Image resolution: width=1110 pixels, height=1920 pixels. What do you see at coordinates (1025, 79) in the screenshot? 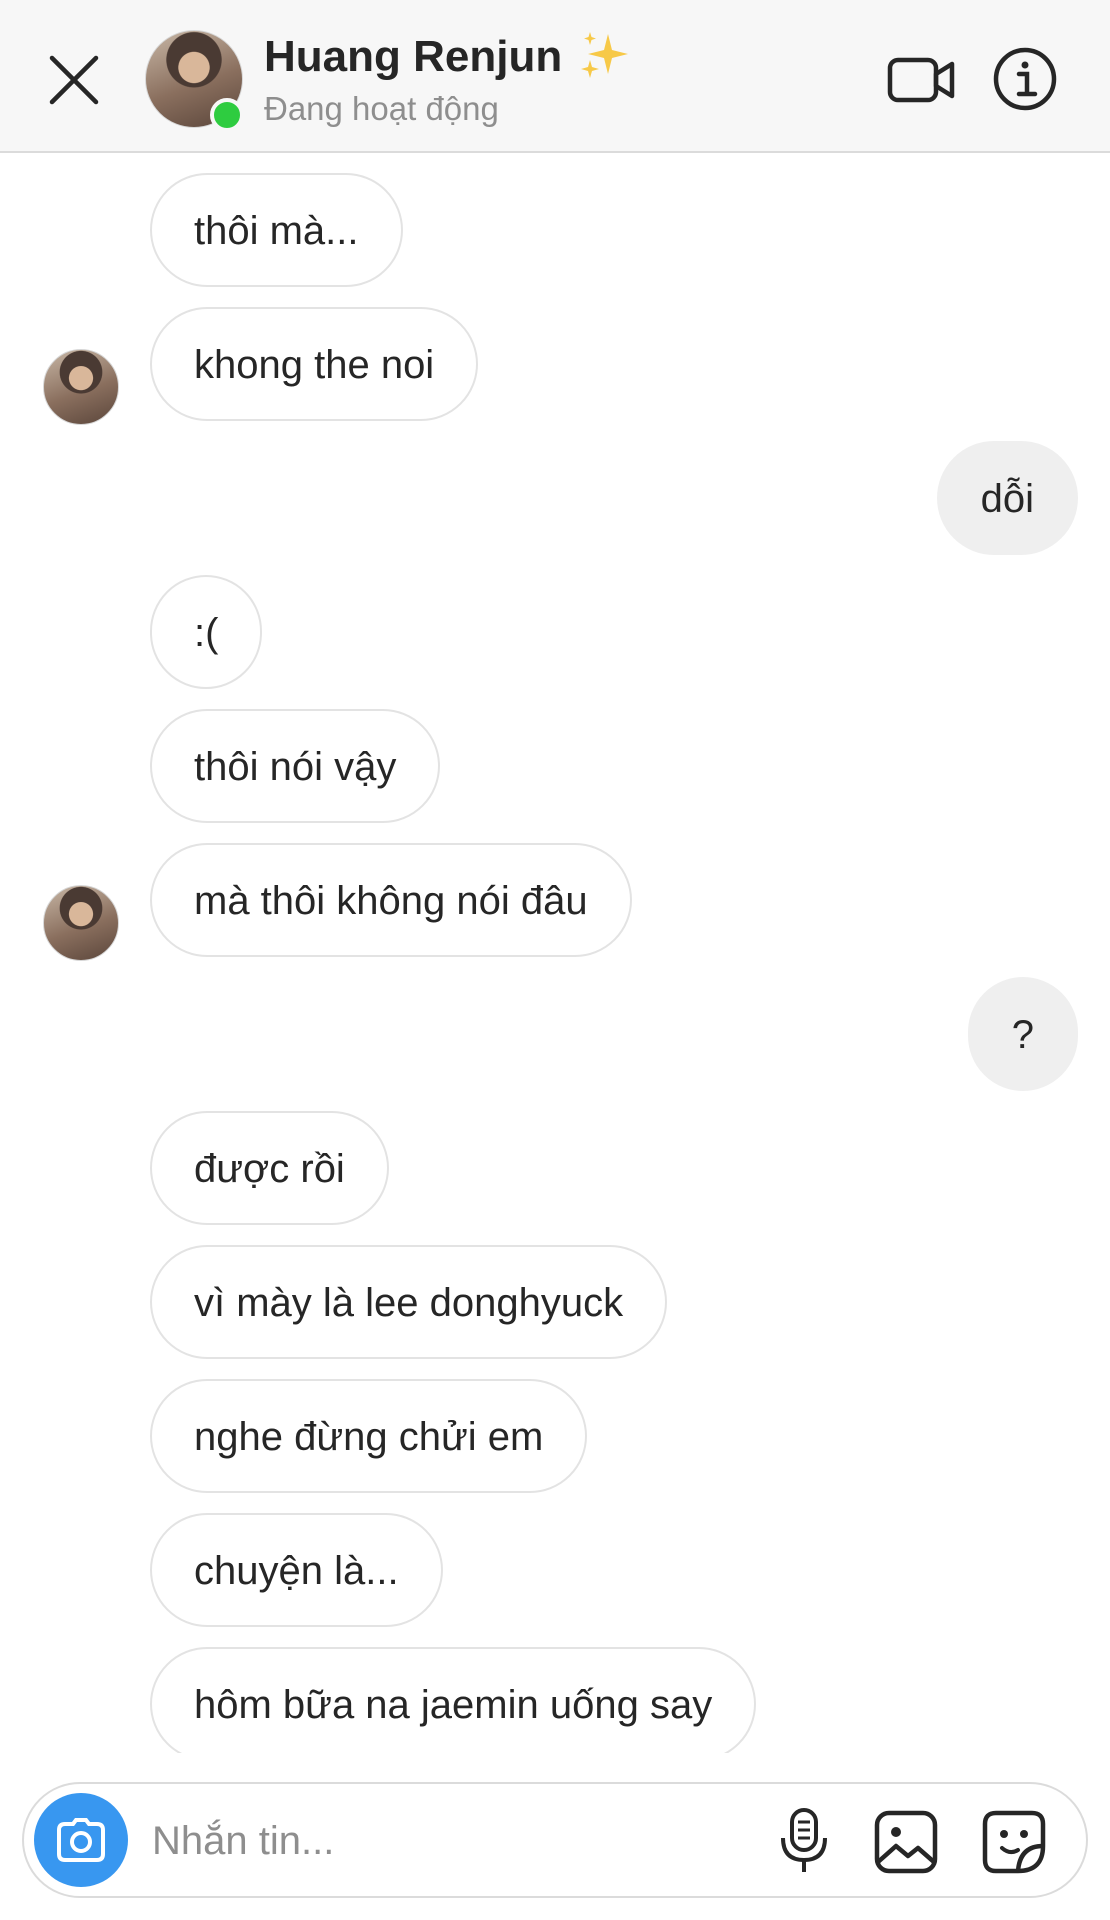
I see `info-icon` at bounding box center [1025, 79].